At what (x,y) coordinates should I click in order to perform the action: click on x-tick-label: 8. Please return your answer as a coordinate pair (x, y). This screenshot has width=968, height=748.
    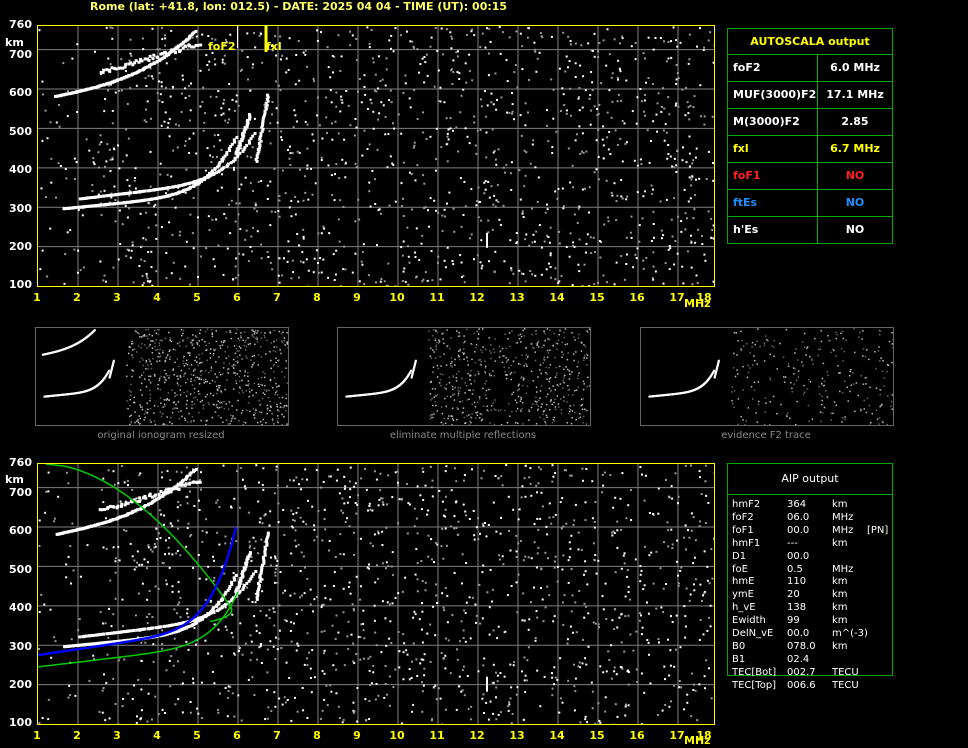
    Looking at the image, I should click on (317, 735).